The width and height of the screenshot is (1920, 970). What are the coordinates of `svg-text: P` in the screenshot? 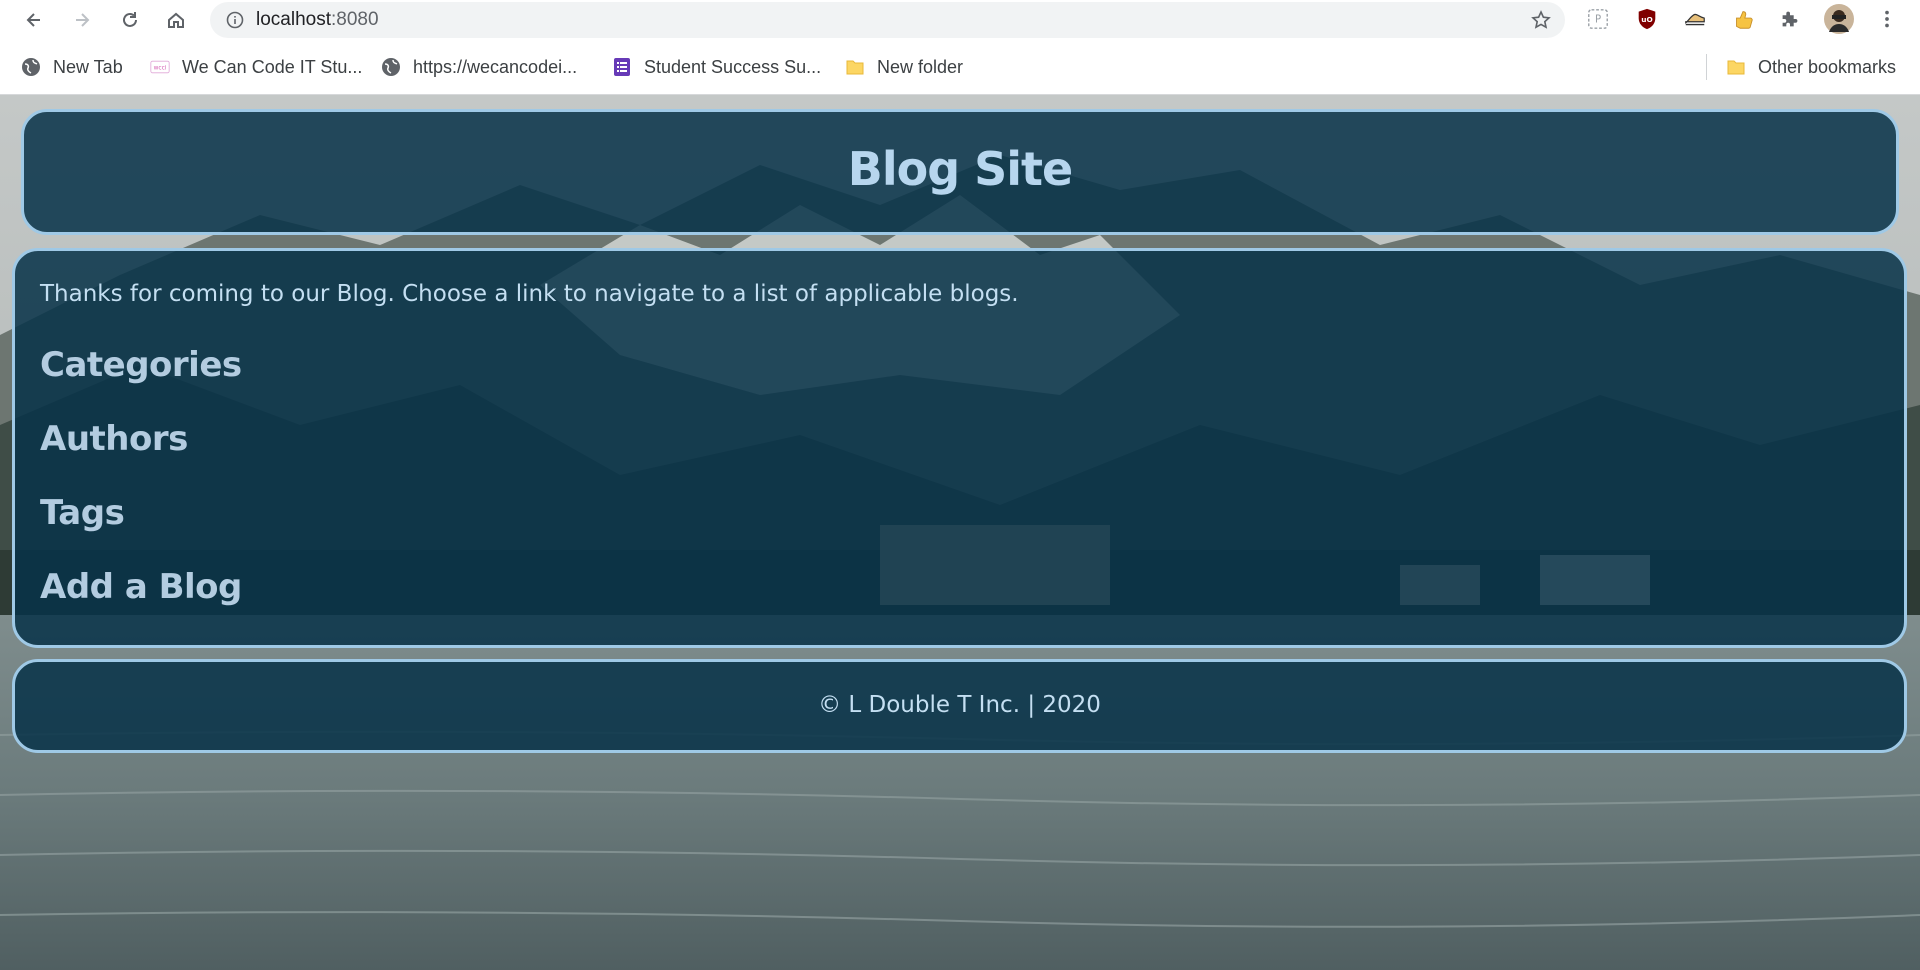 It's located at (1598, 20).